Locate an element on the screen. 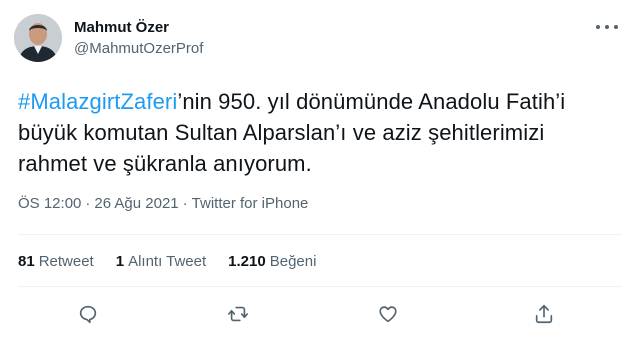 Image resolution: width=640 pixels, height=348 pixels. author-display-name: Mahmut Özer is located at coordinates (138, 27).